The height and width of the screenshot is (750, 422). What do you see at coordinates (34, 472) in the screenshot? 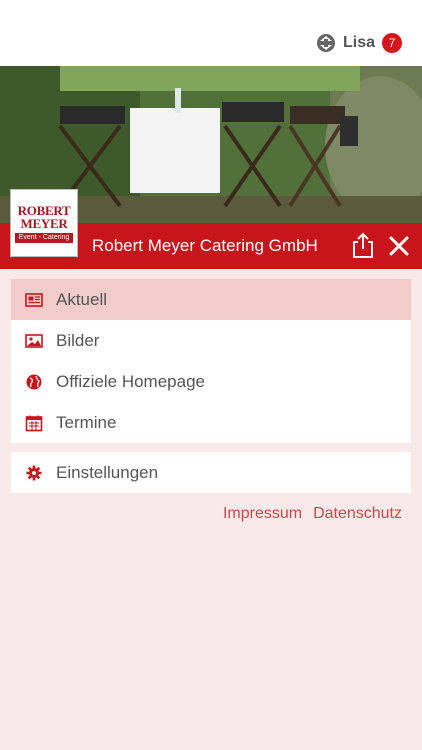
I see `gear-icon` at bounding box center [34, 472].